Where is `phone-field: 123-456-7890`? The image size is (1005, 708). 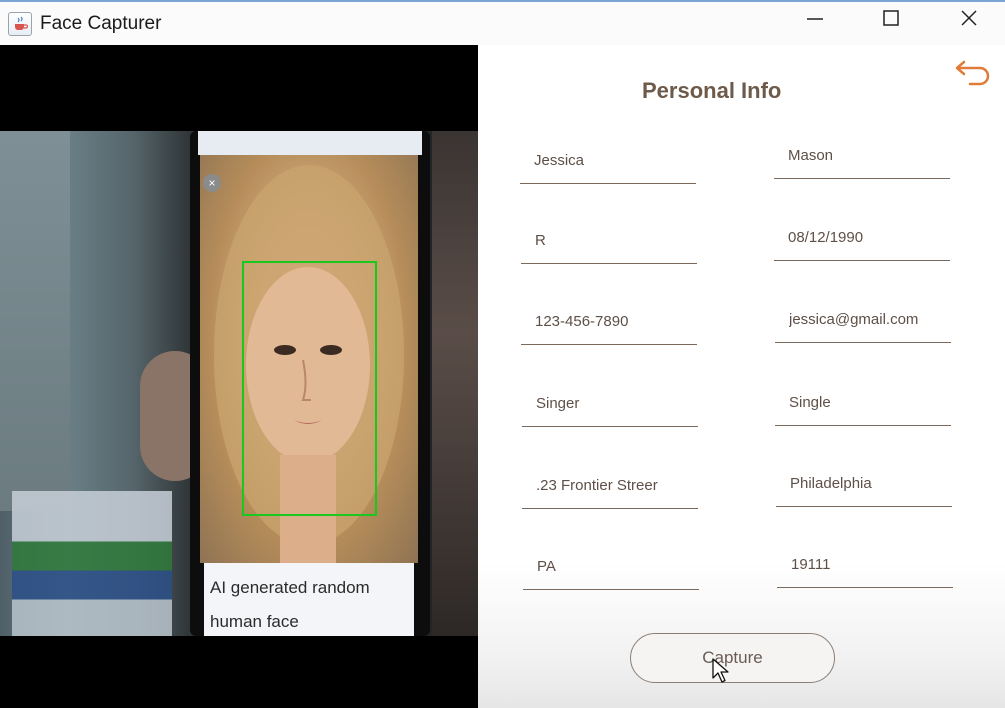 phone-field: 123-456-7890 is located at coordinates (609, 324).